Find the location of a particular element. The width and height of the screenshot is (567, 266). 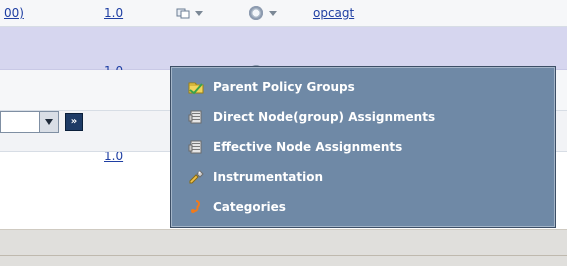

menu-item-direct-node-group-assignments: Direct Node(group) Assignments is located at coordinates (311, 117).